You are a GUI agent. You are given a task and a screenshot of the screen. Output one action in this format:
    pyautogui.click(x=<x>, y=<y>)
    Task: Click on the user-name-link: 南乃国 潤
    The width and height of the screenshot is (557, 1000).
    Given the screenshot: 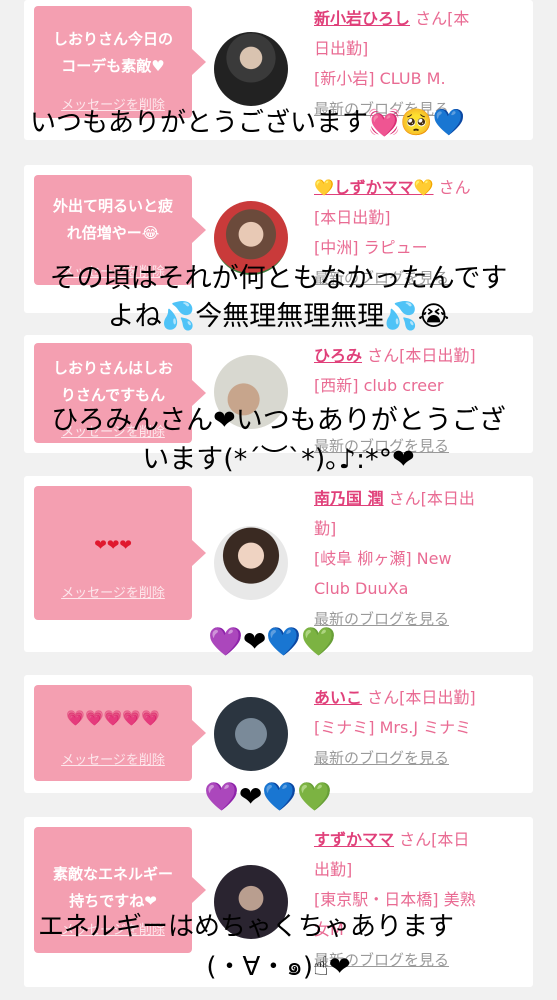 What is the action you would take?
    pyautogui.click(x=349, y=498)
    